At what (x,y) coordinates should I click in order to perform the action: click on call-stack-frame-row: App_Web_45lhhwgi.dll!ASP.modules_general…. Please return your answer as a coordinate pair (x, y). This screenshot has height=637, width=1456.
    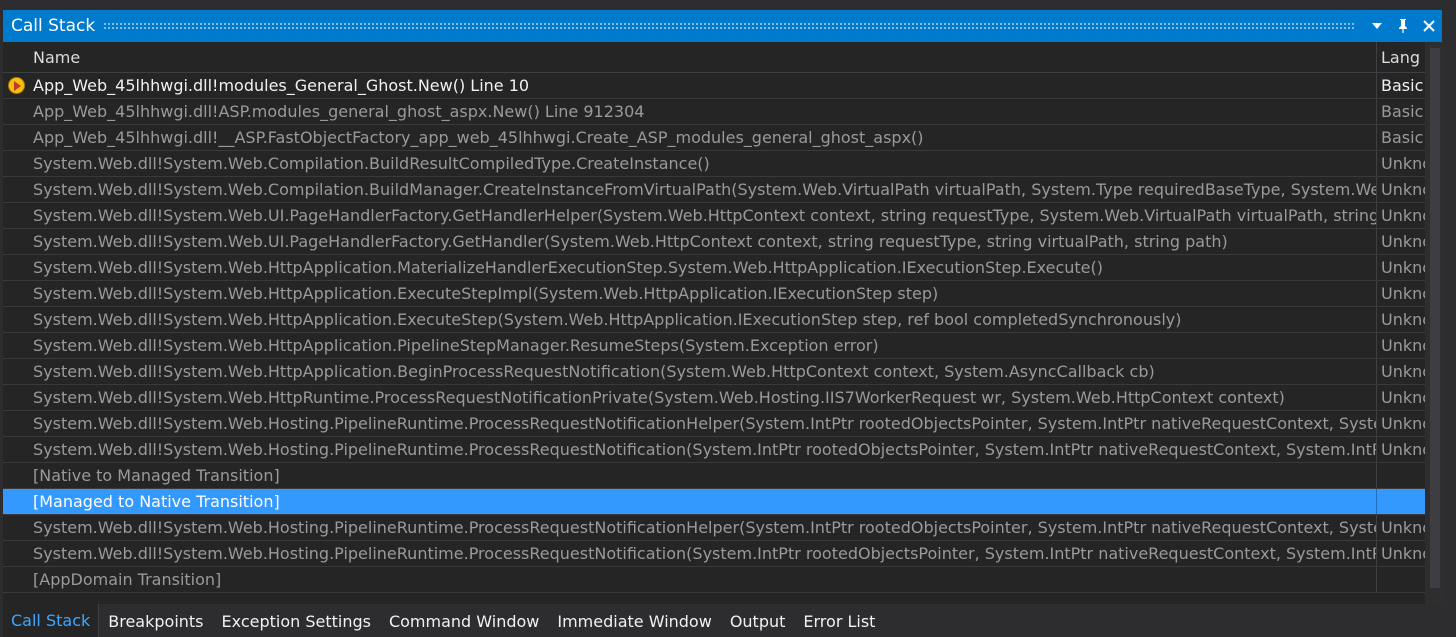
    Looking at the image, I should click on (714, 112).